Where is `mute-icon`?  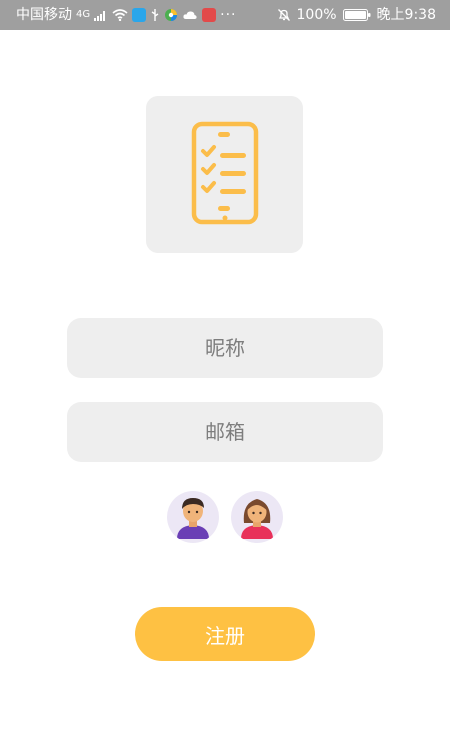 mute-icon is located at coordinates (284, 15).